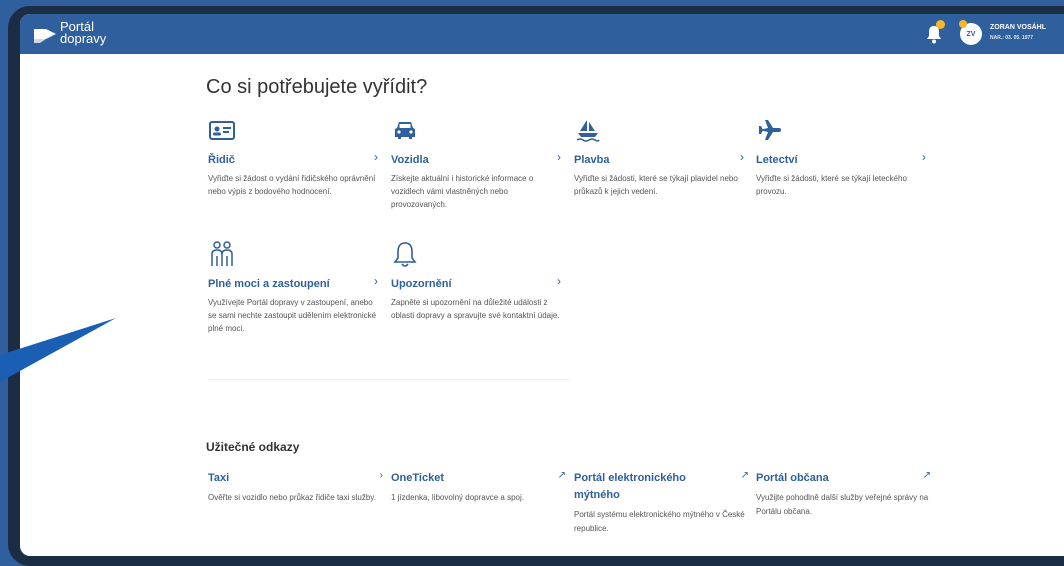  I want to click on boat-icon, so click(588, 131).